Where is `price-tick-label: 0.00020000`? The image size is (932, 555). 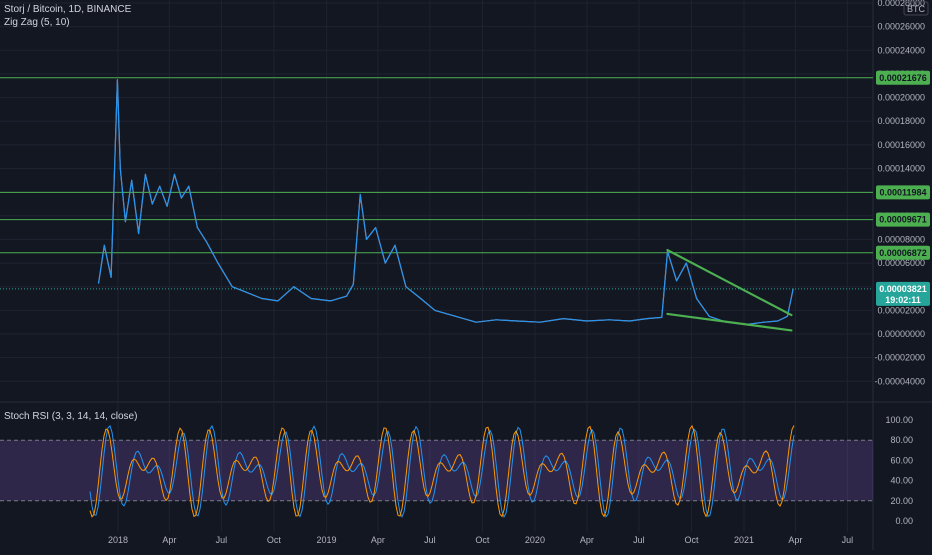 price-tick-label: 0.00020000 is located at coordinates (901, 98).